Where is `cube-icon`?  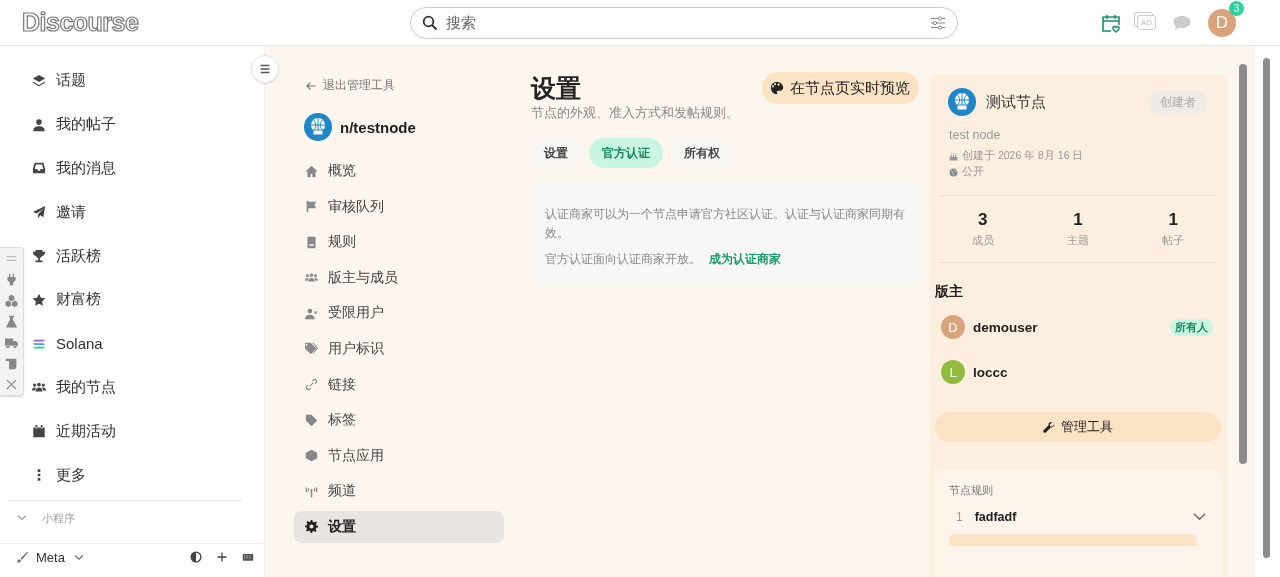
cube-icon is located at coordinates (311, 456).